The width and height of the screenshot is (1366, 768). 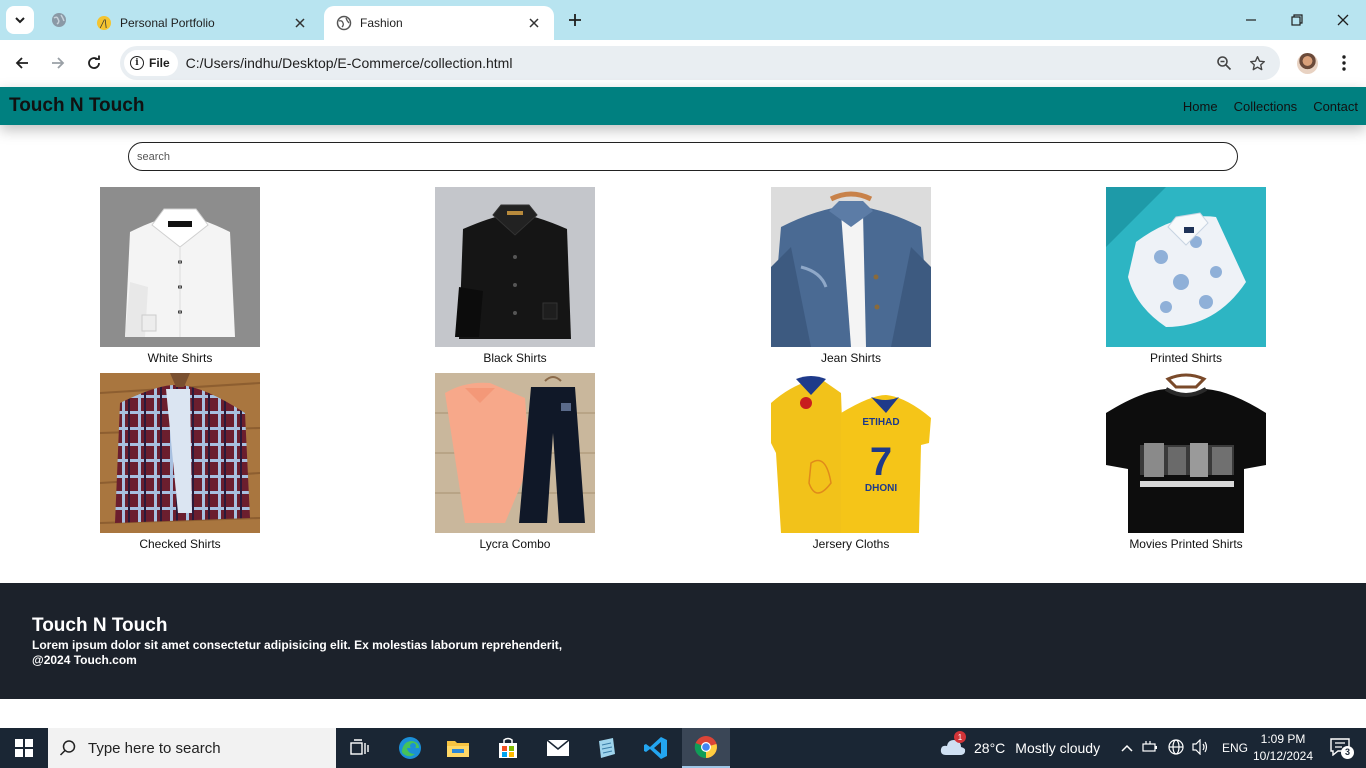 I want to click on tab-search-button, so click(x=20, y=20).